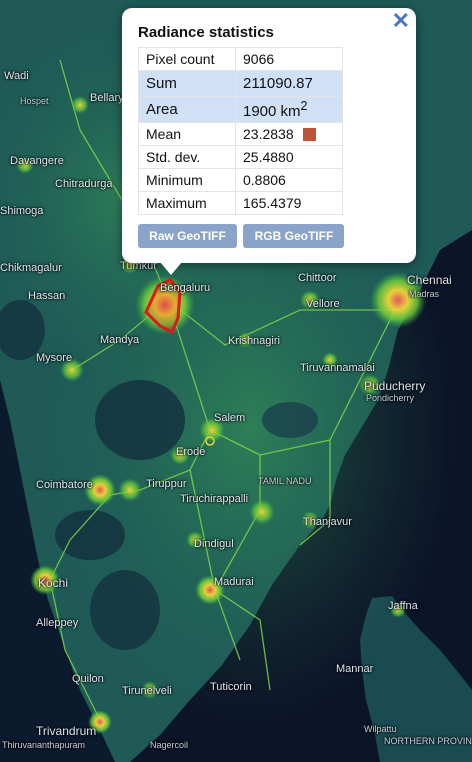 This screenshot has height=762, width=472. I want to click on stat-value: 25.4880, so click(289, 157).